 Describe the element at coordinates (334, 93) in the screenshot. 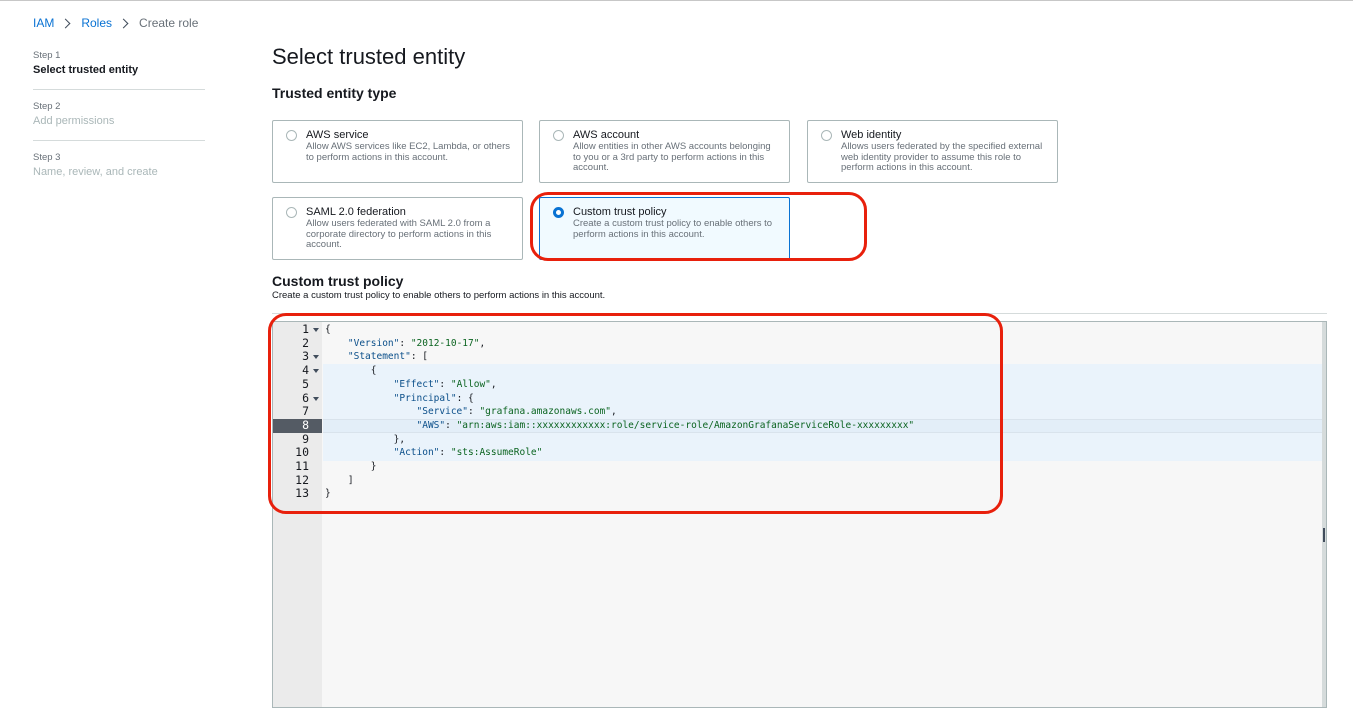

I see `trusted-entity-type-heading: Trusted entity type` at that location.